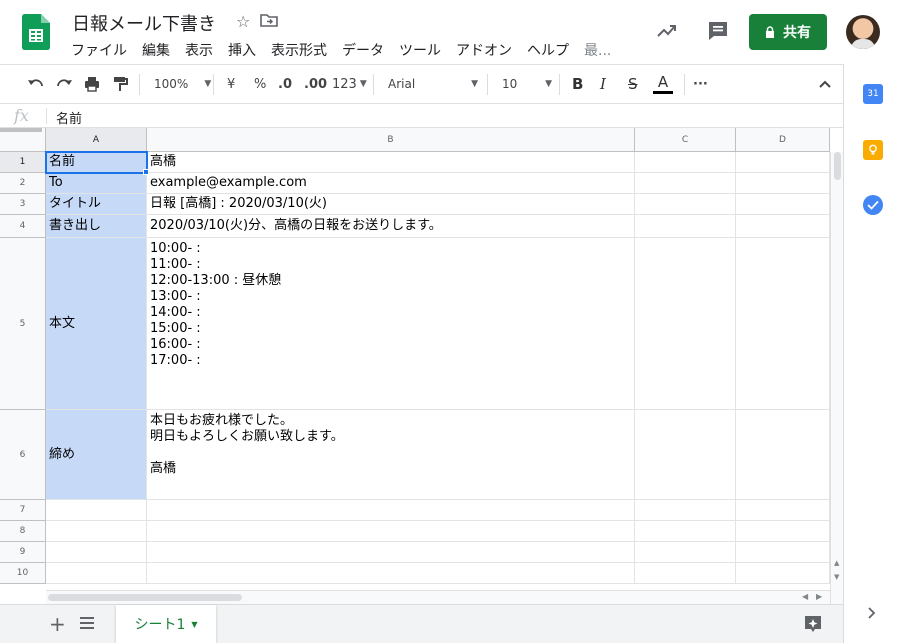 The width and height of the screenshot is (899, 643). I want to click on row-header: 9, so click(23, 552).